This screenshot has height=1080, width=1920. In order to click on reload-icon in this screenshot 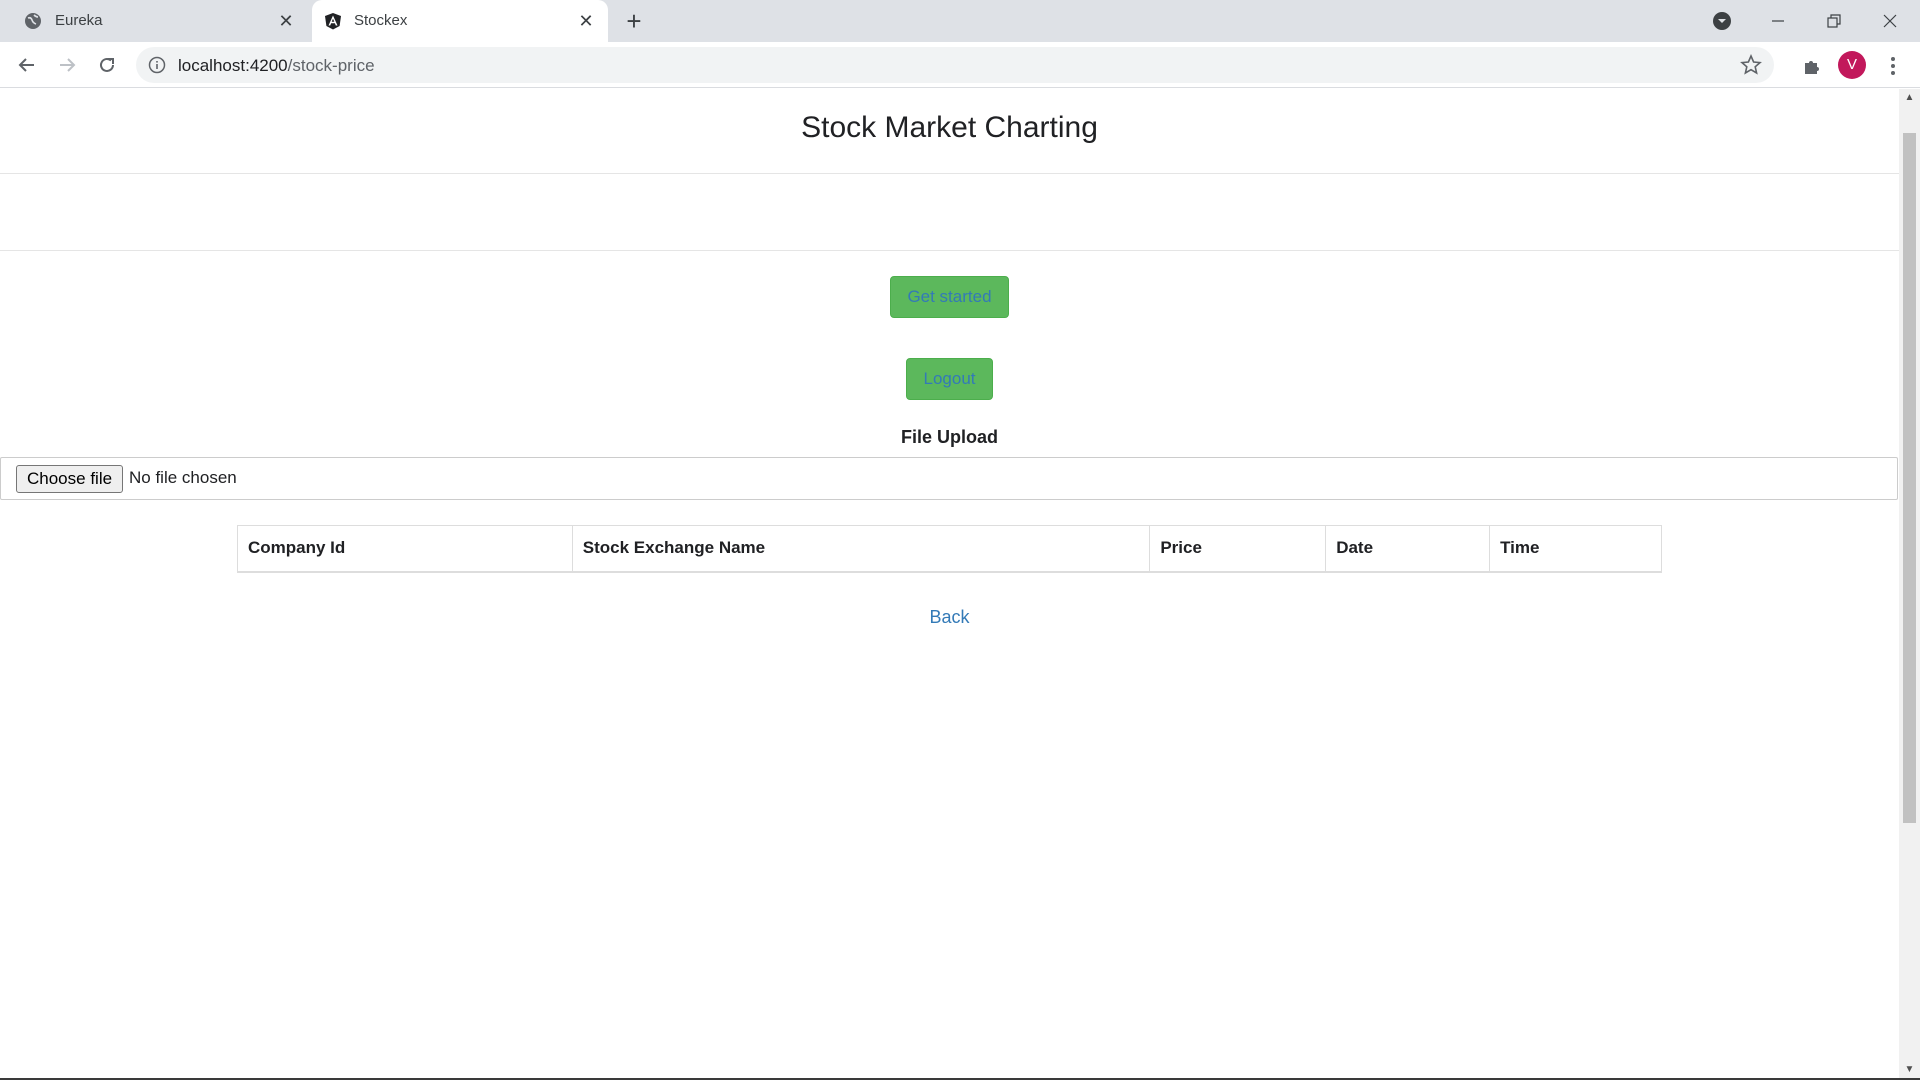, I will do `click(107, 64)`.